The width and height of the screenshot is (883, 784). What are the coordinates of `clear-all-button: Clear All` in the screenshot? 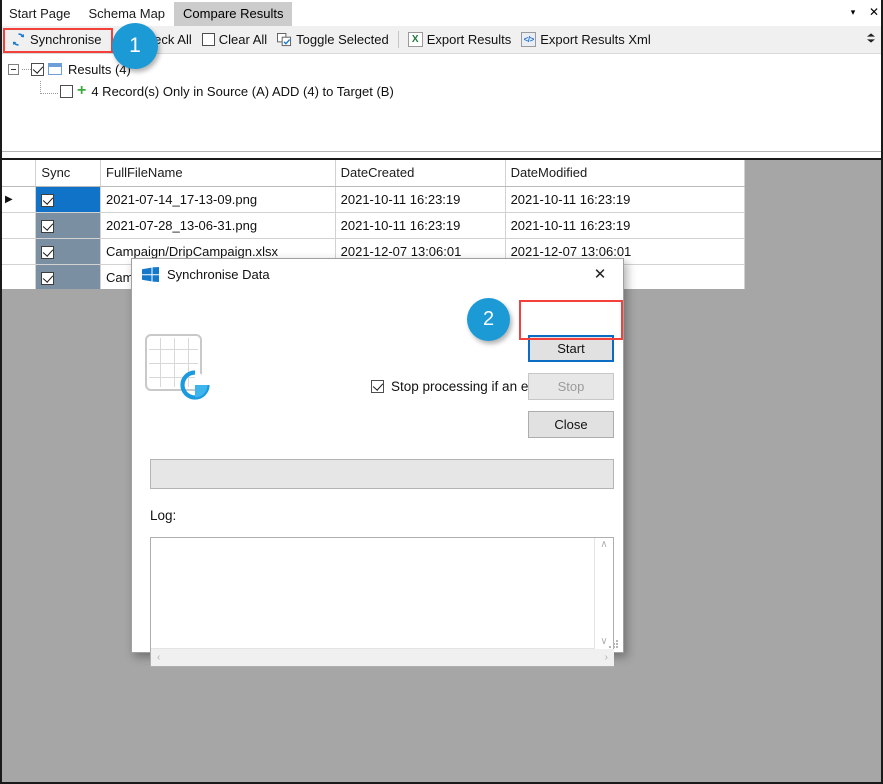 It's located at (234, 40).